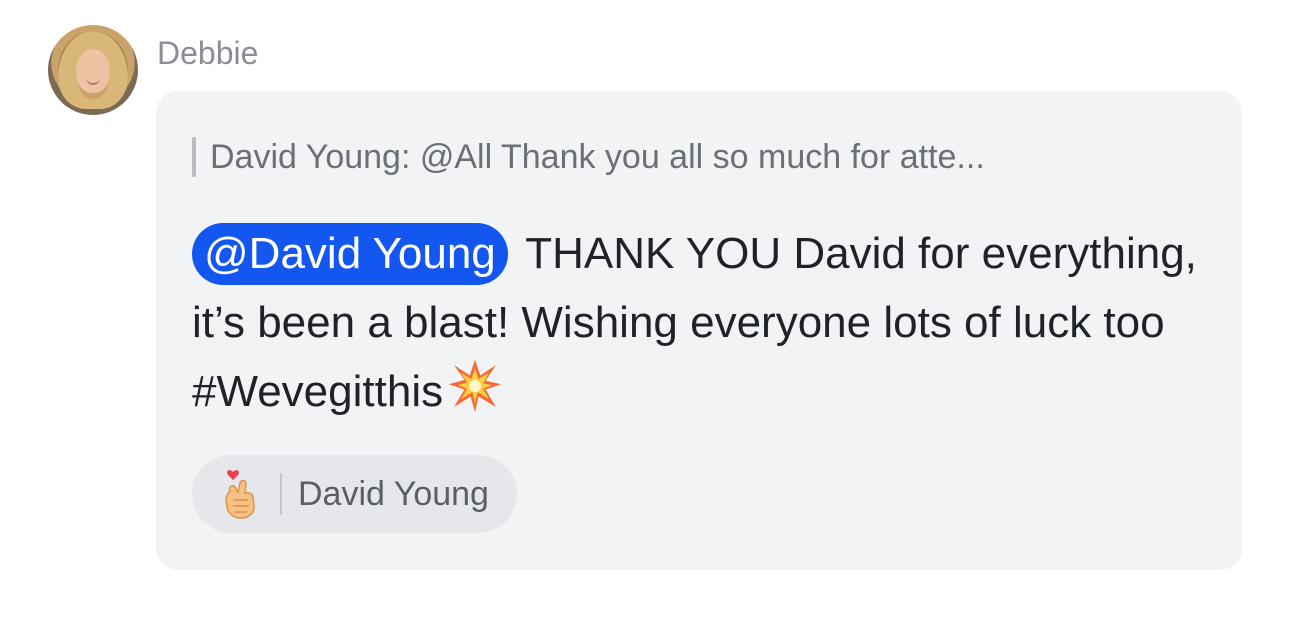 This screenshot has width=1290, height=624. I want to click on sender-avatar, so click(93, 70).